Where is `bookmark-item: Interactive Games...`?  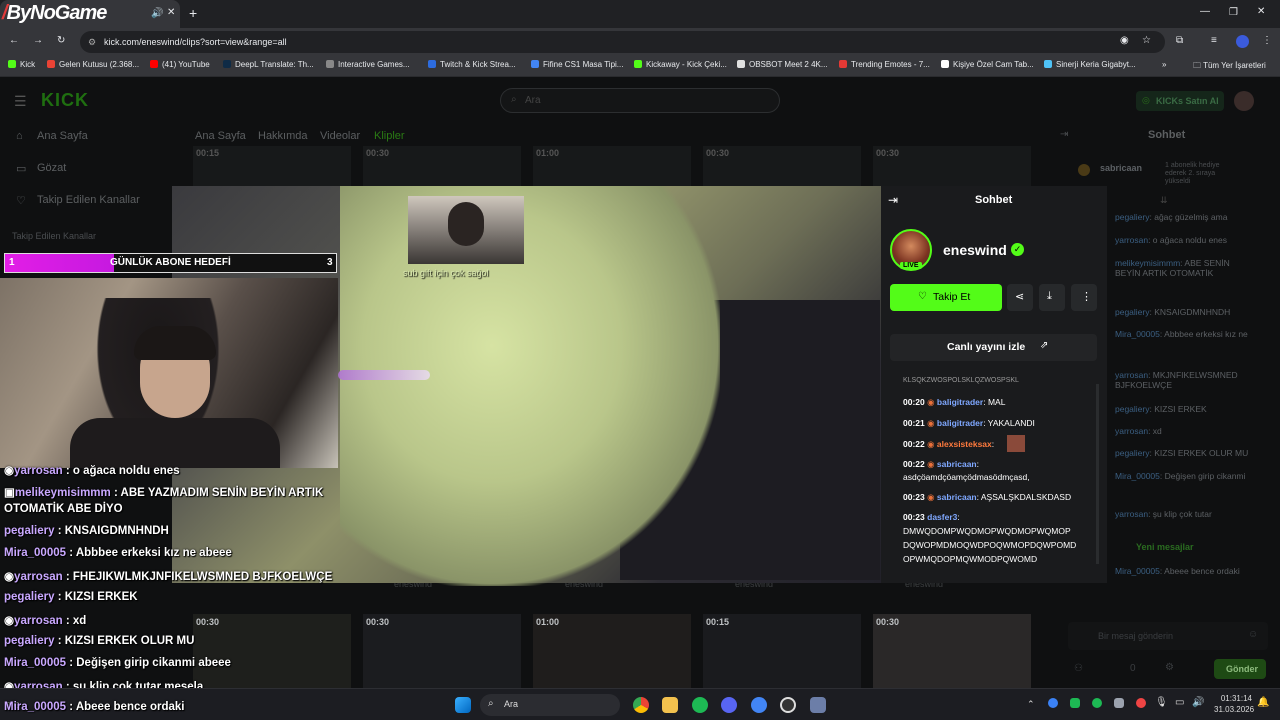 bookmark-item: Interactive Games... is located at coordinates (368, 64).